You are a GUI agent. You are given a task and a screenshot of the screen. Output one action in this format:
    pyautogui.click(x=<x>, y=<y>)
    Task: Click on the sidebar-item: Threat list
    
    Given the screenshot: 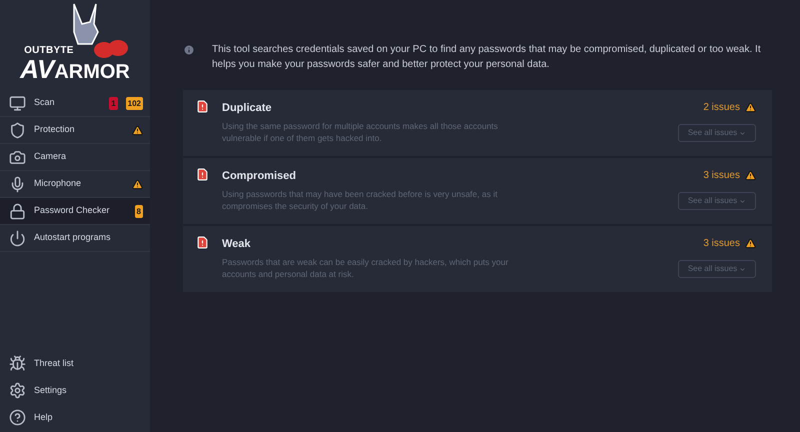 What is the action you would take?
    pyautogui.click(x=75, y=363)
    